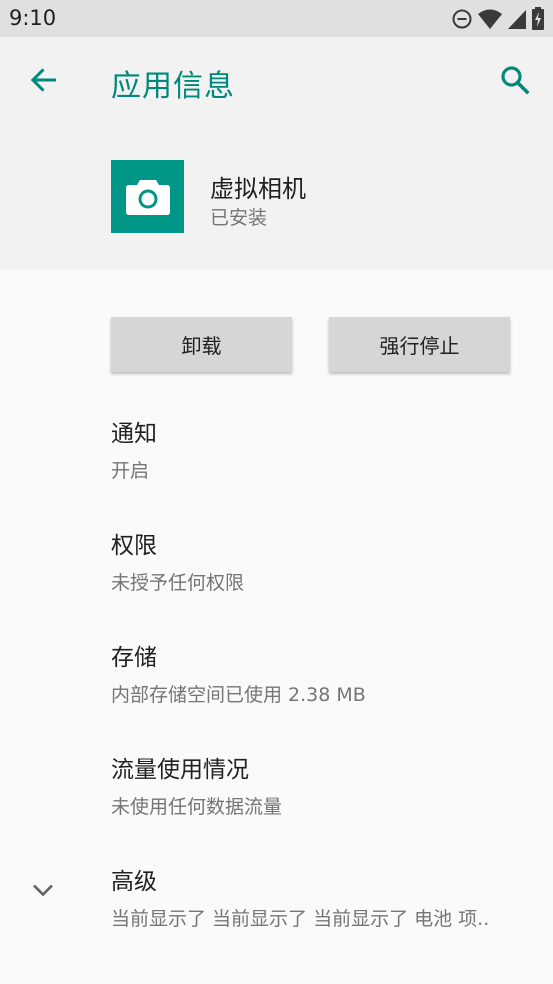 Image resolution: width=553 pixels, height=984 pixels. I want to click on arrow-back-icon, so click(43, 80).